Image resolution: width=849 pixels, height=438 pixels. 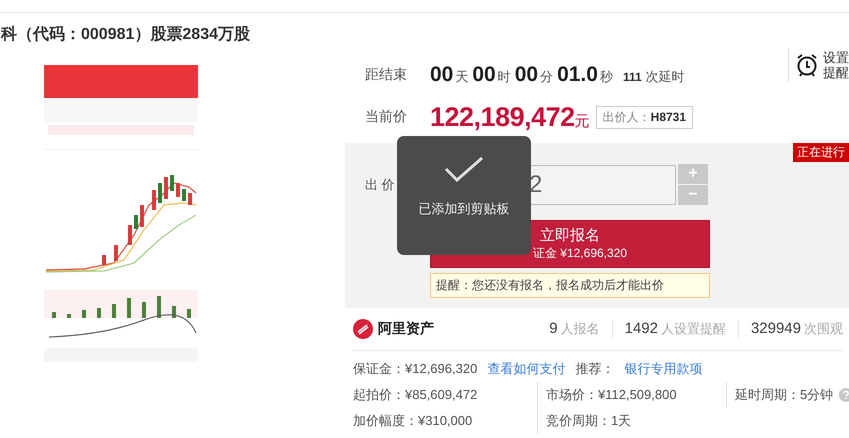 What do you see at coordinates (594, 369) in the screenshot?
I see `recommend-label: 推荐：` at bounding box center [594, 369].